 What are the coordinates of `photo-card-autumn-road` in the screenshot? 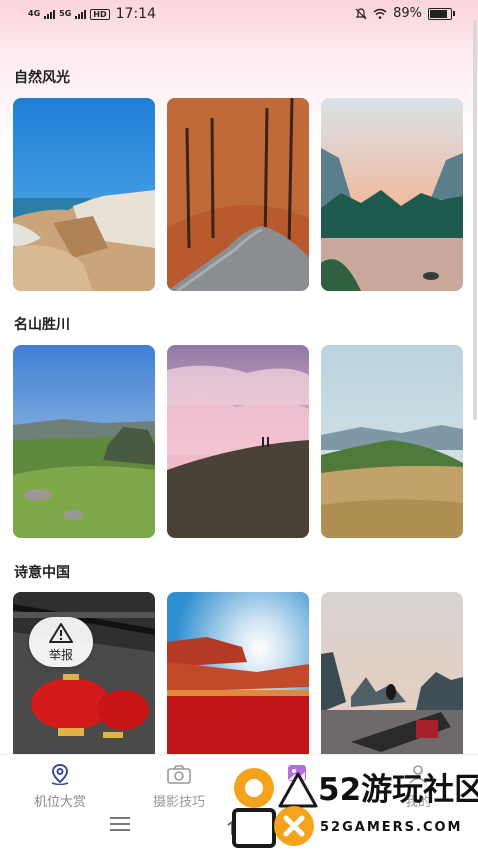 It's located at (238, 194).